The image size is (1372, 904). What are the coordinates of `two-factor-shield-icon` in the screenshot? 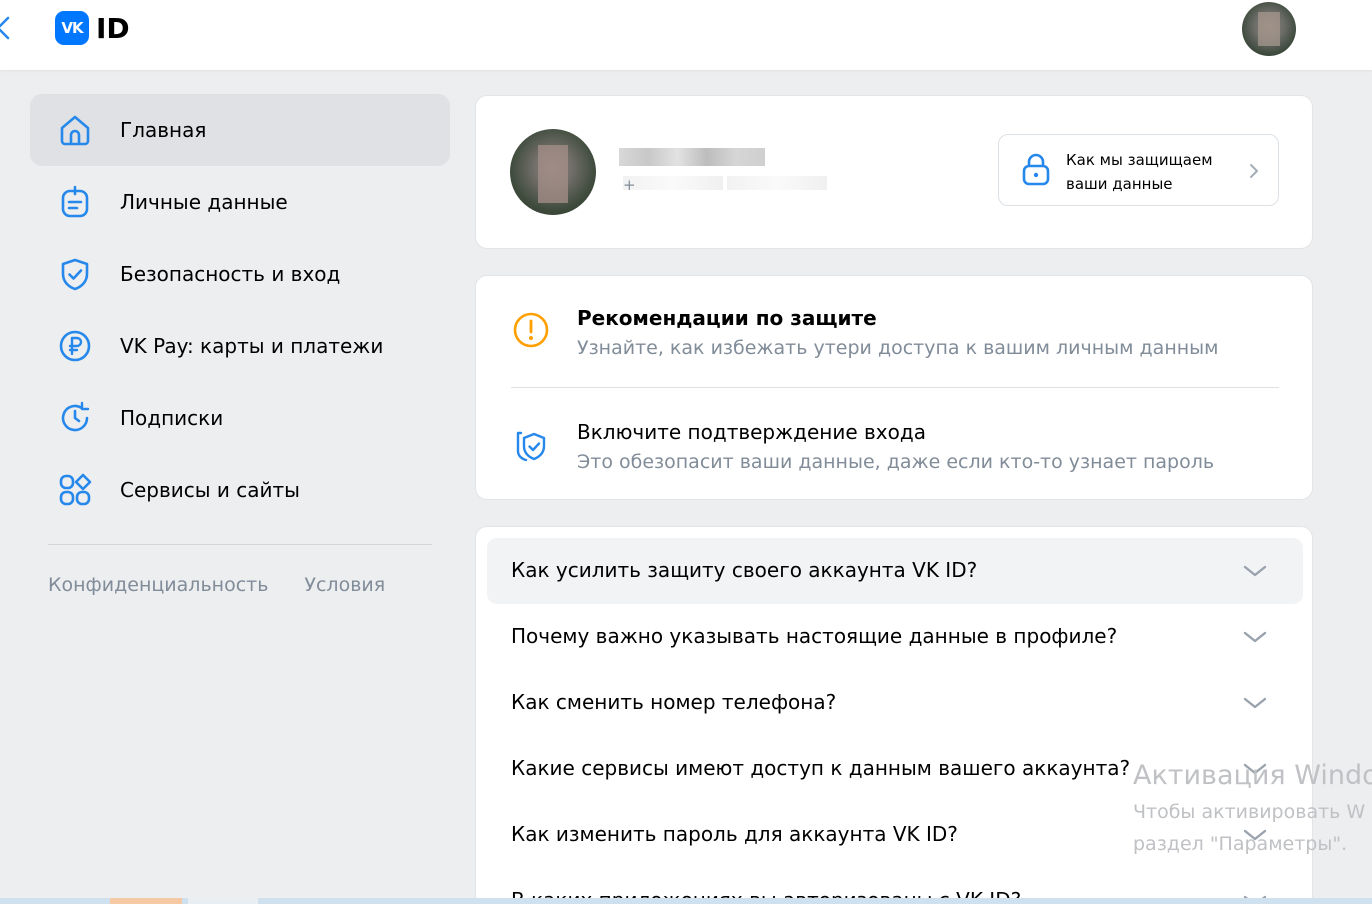 It's located at (531, 444).